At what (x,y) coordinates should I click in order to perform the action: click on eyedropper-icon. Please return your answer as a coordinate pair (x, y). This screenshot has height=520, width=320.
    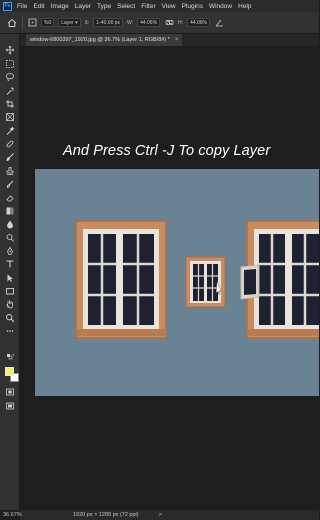
    Looking at the image, I should click on (10, 130).